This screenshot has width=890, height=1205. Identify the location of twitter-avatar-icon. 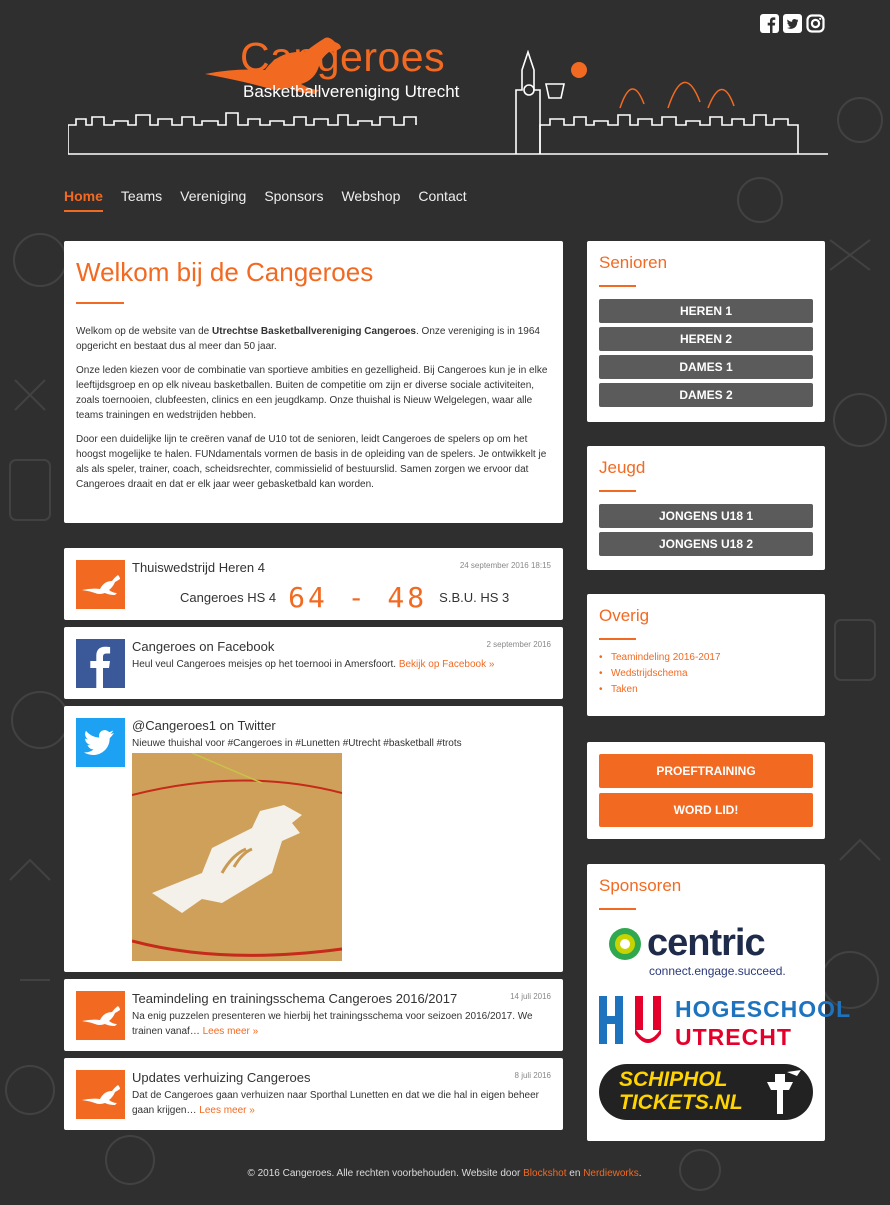
(100, 742).